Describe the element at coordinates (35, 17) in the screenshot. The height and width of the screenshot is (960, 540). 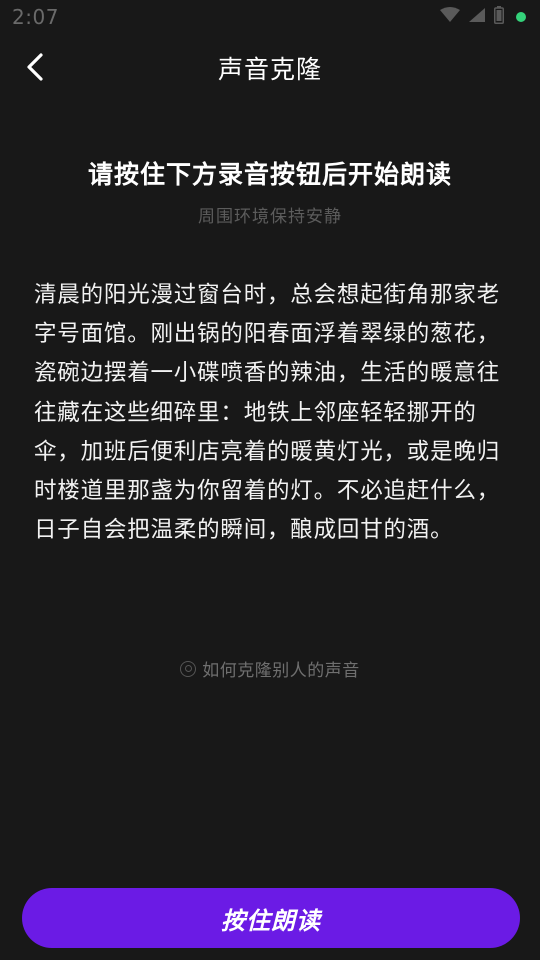
I see `status-time: 2:07` at that location.